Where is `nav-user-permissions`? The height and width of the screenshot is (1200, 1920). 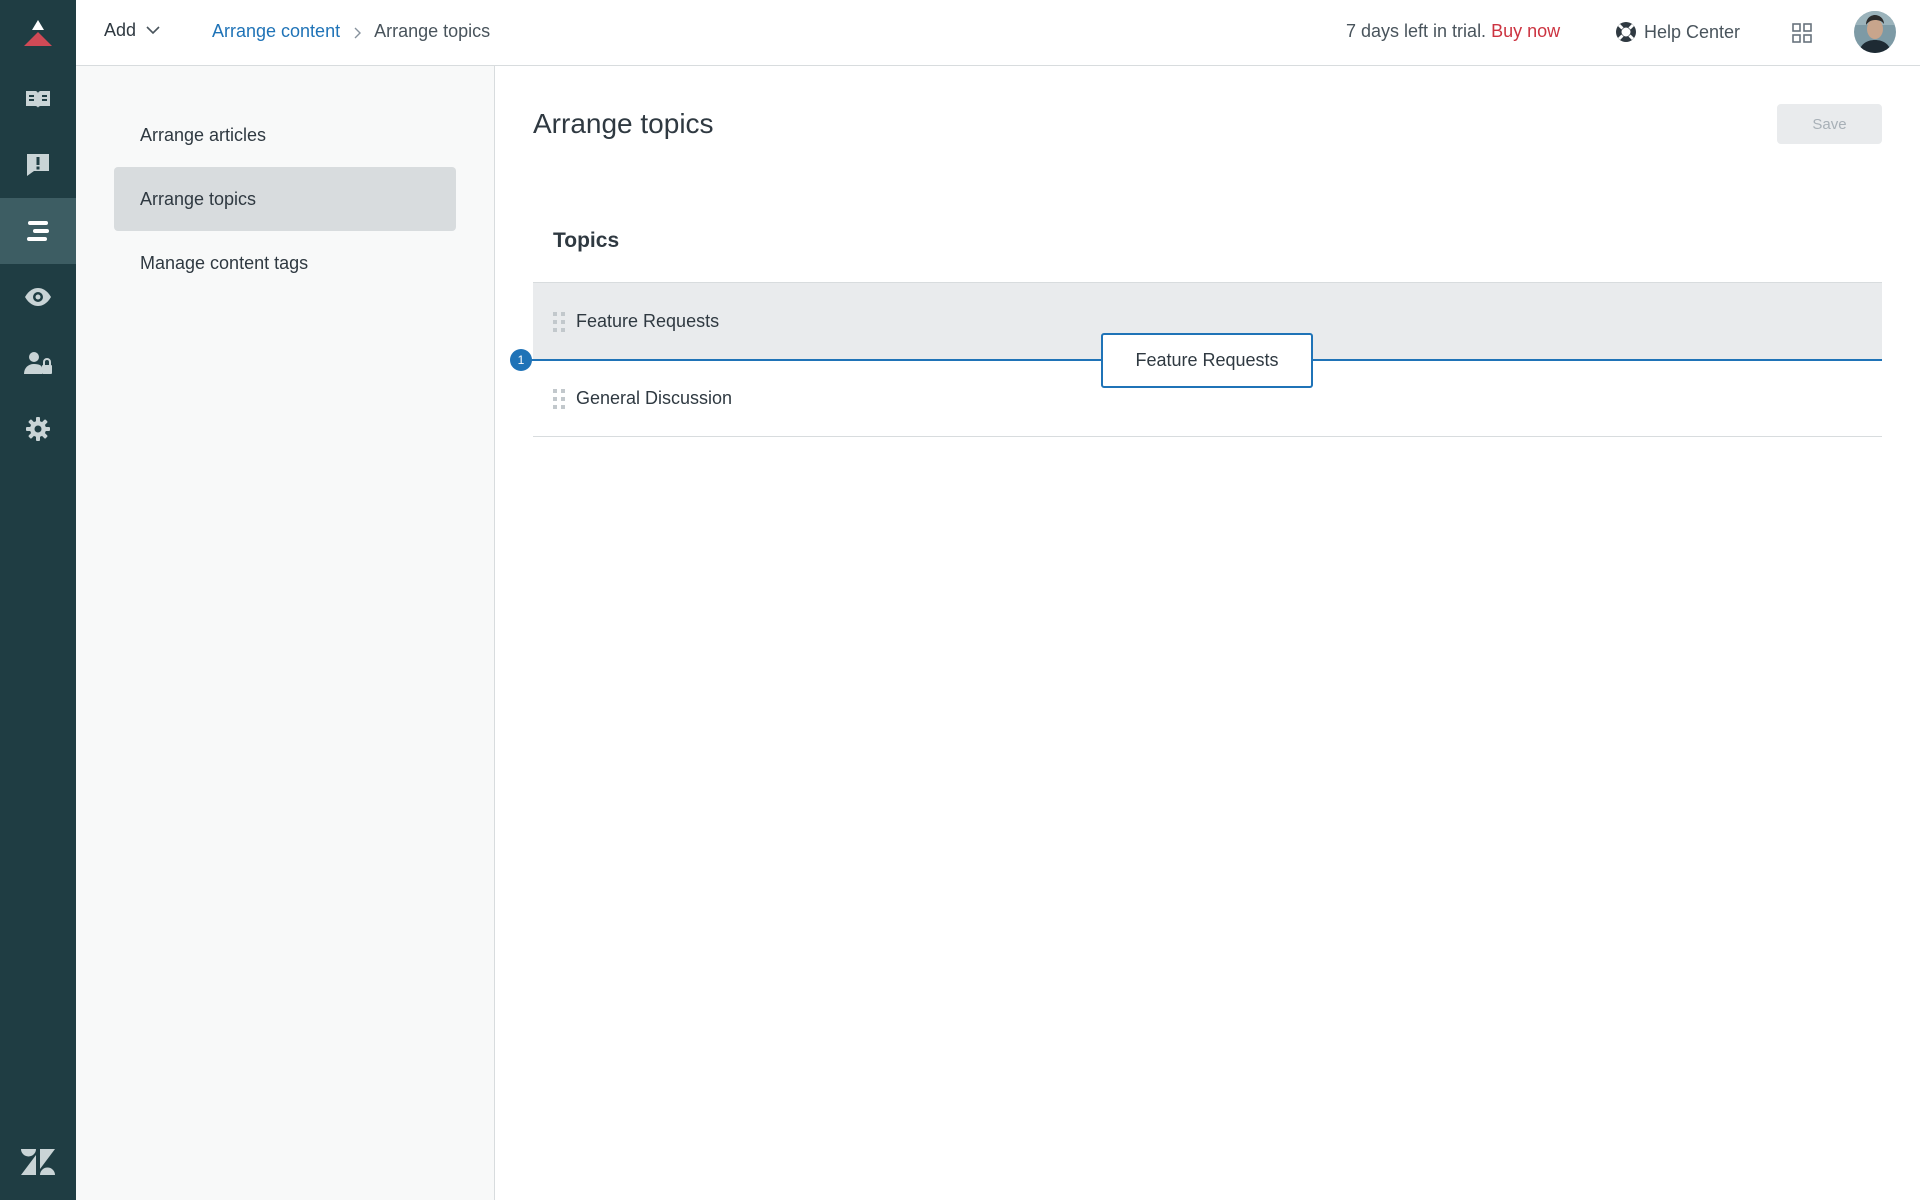
nav-user-permissions is located at coordinates (38, 363).